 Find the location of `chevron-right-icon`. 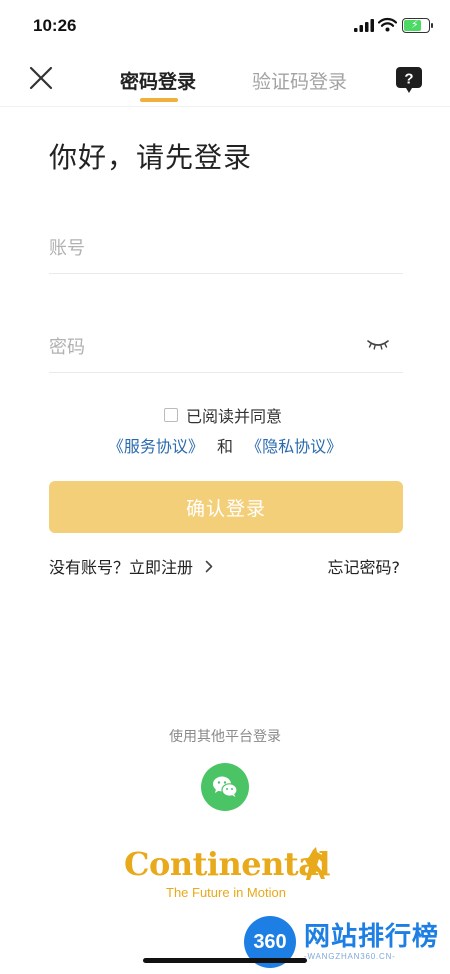

chevron-right-icon is located at coordinates (209, 566).